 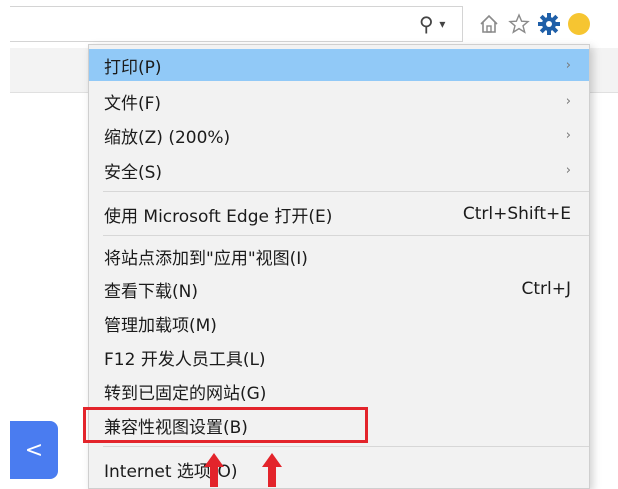 I want to click on menu-item-label: 打印(P), so click(x=133, y=67).